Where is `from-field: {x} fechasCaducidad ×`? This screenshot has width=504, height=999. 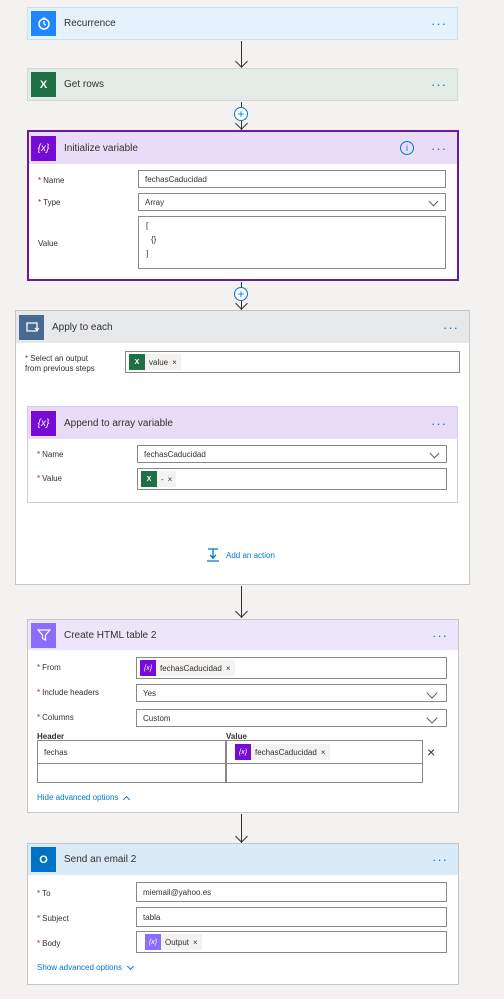
from-field: {x} fechasCaducidad × is located at coordinates (291, 668).